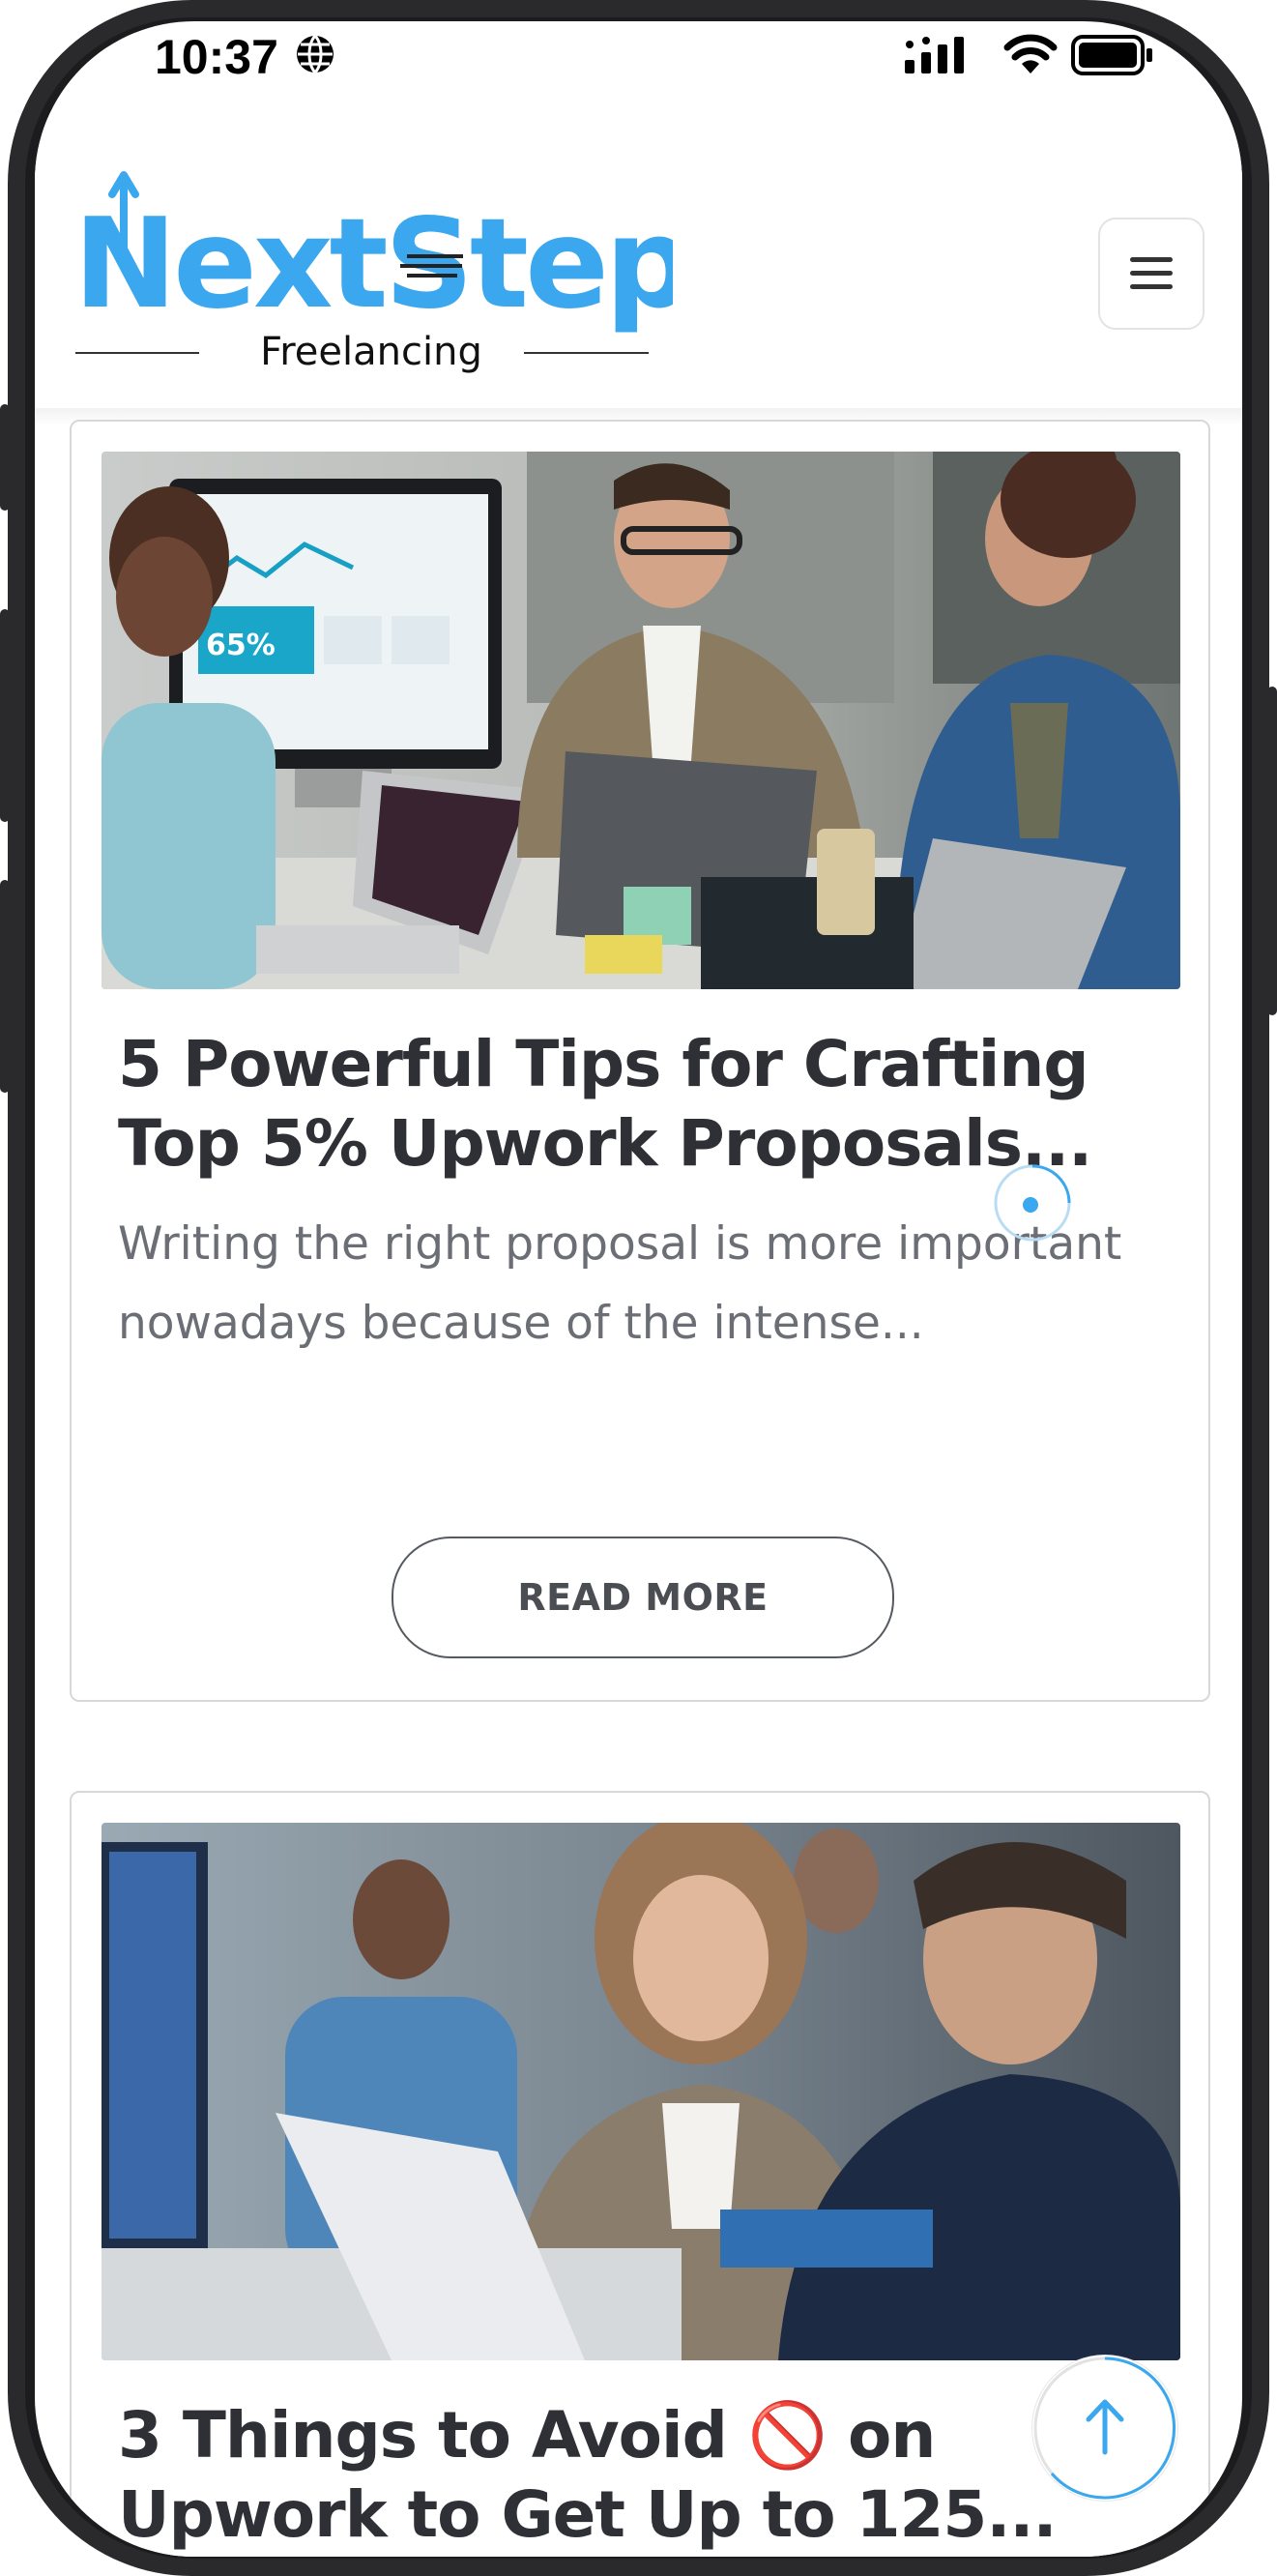  Describe the element at coordinates (643, 1597) in the screenshot. I see `read-more-button: READ MORE` at that location.